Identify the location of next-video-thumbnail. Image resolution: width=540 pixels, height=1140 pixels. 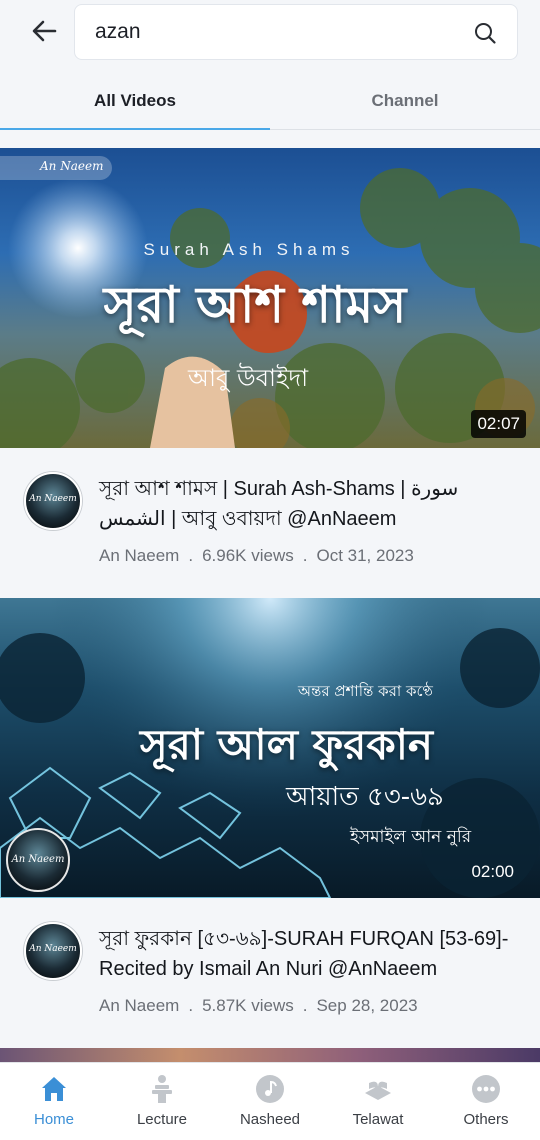
(270, 1055).